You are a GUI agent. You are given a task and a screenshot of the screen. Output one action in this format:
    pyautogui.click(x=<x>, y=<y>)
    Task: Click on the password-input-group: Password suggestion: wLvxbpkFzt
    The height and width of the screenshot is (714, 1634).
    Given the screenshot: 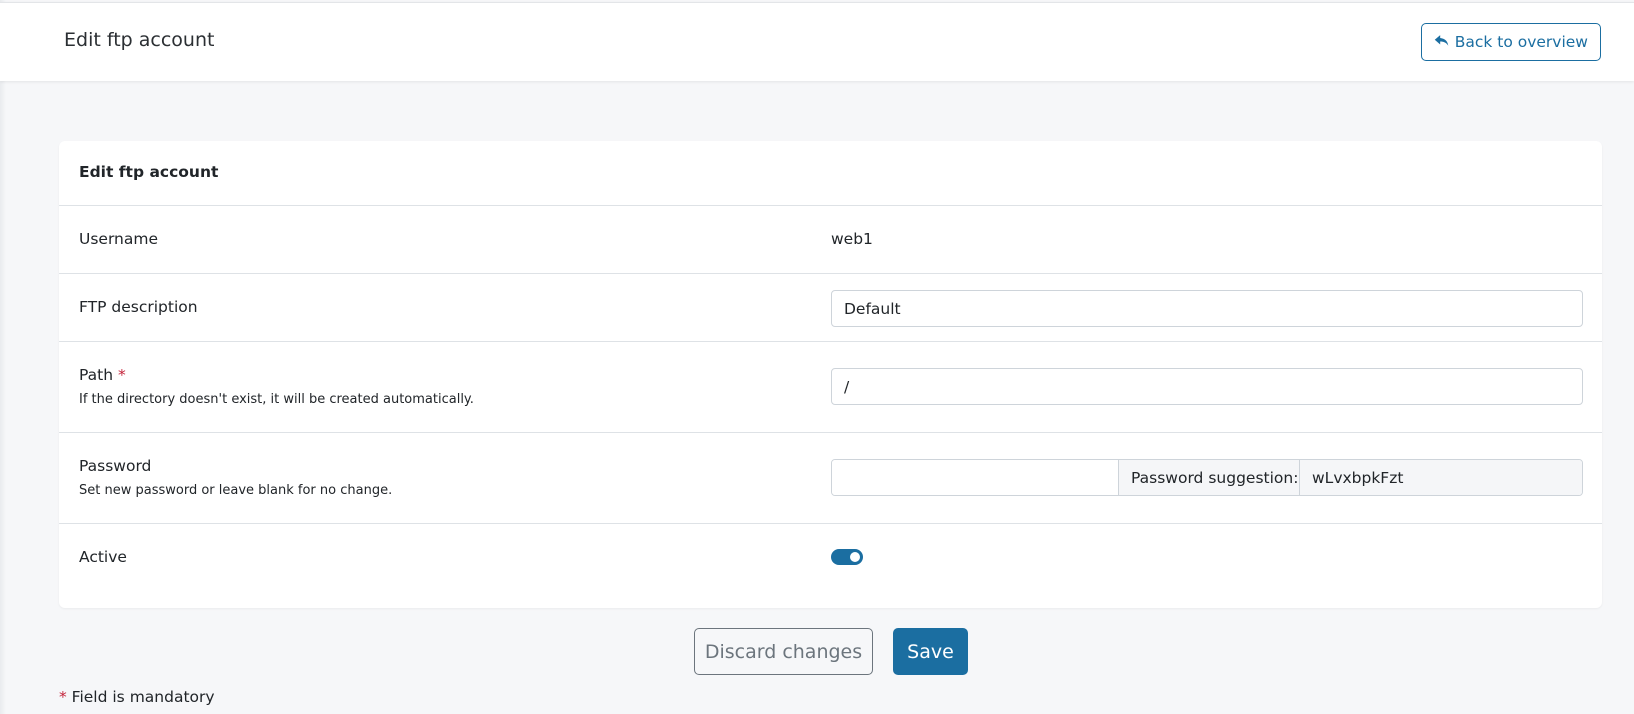 What is the action you would take?
    pyautogui.click(x=1207, y=477)
    